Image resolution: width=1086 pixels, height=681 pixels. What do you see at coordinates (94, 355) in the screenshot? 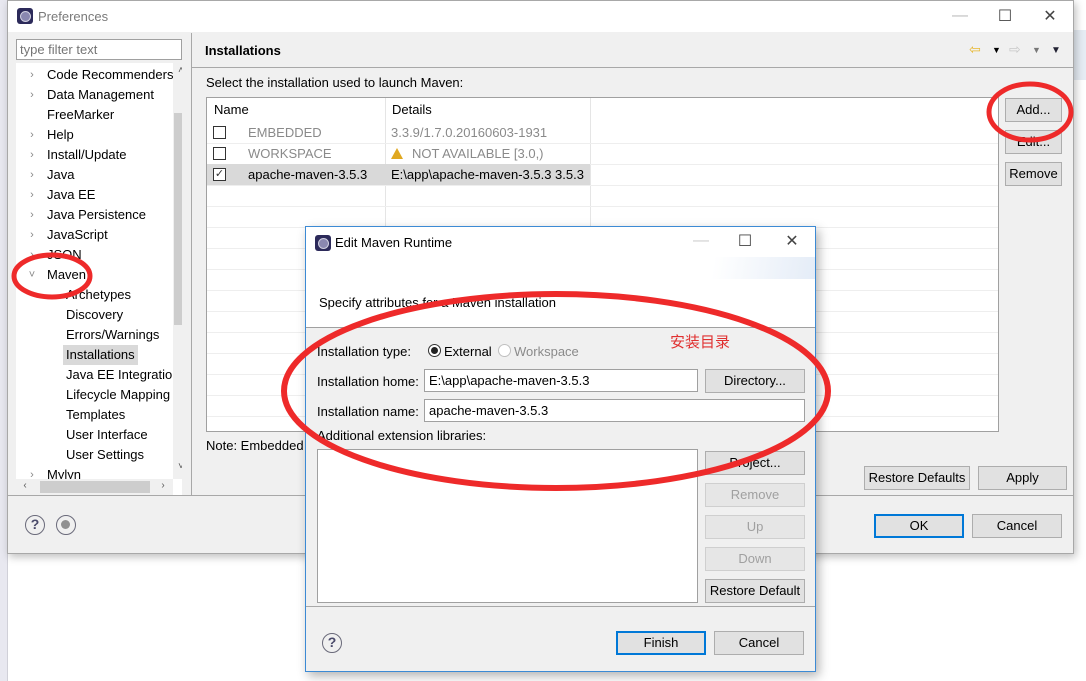
I see `tree-item: Installations` at bounding box center [94, 355].